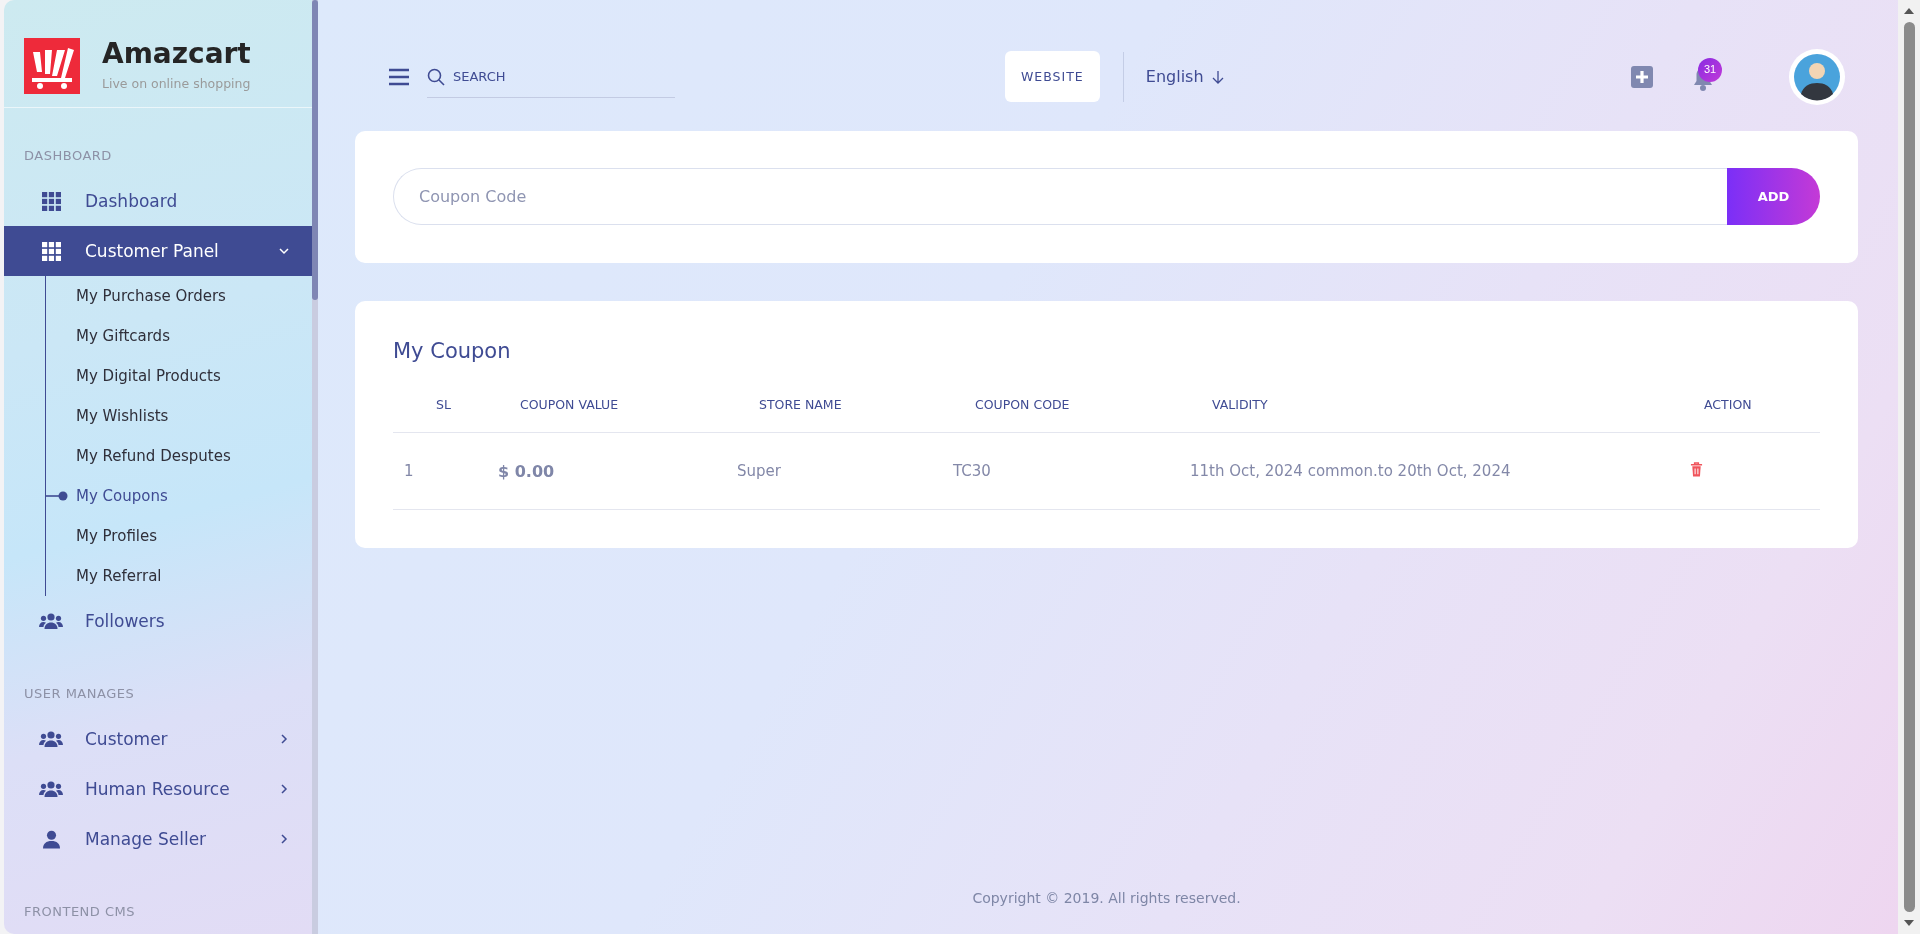 The height and width of the screenshot is (934, 1920). What do you see at coordinates (158, 621) in the screenshot?
I see `sidebar-item: Followers` at bounding box center [158, 621].